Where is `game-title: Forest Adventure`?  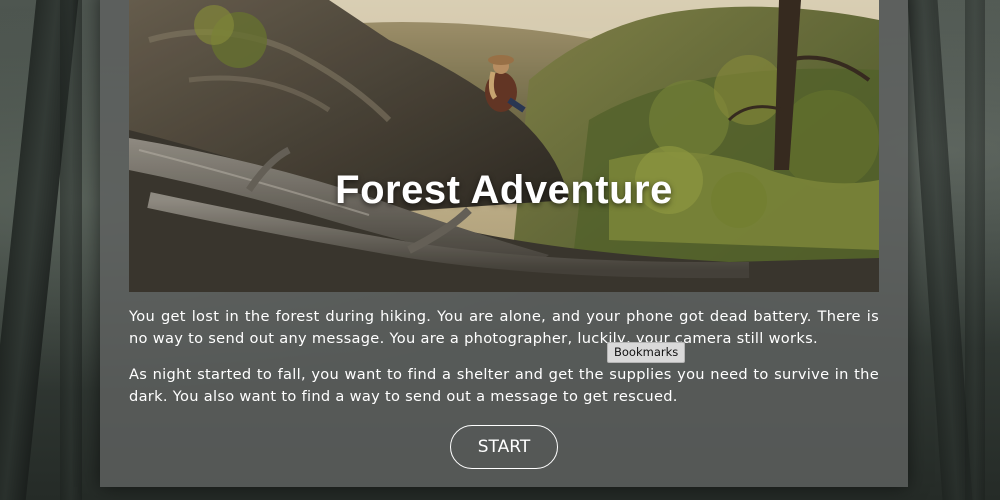
game-title: Forest Adventure is located at coordinates (504, 190).